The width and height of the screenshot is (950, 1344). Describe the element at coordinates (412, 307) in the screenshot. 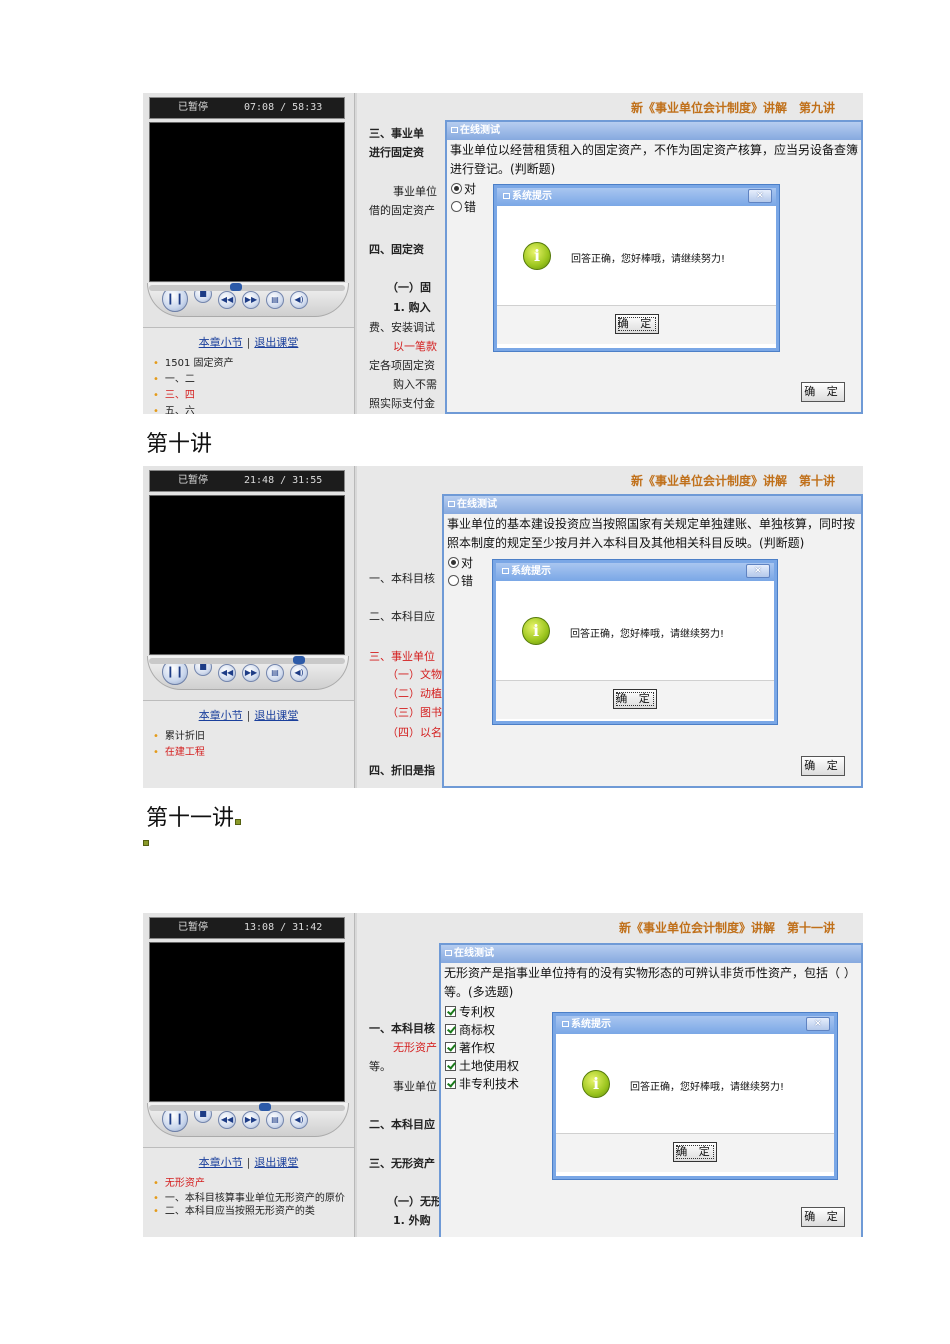

I see `lecture-line: 1. 购入` at that location.